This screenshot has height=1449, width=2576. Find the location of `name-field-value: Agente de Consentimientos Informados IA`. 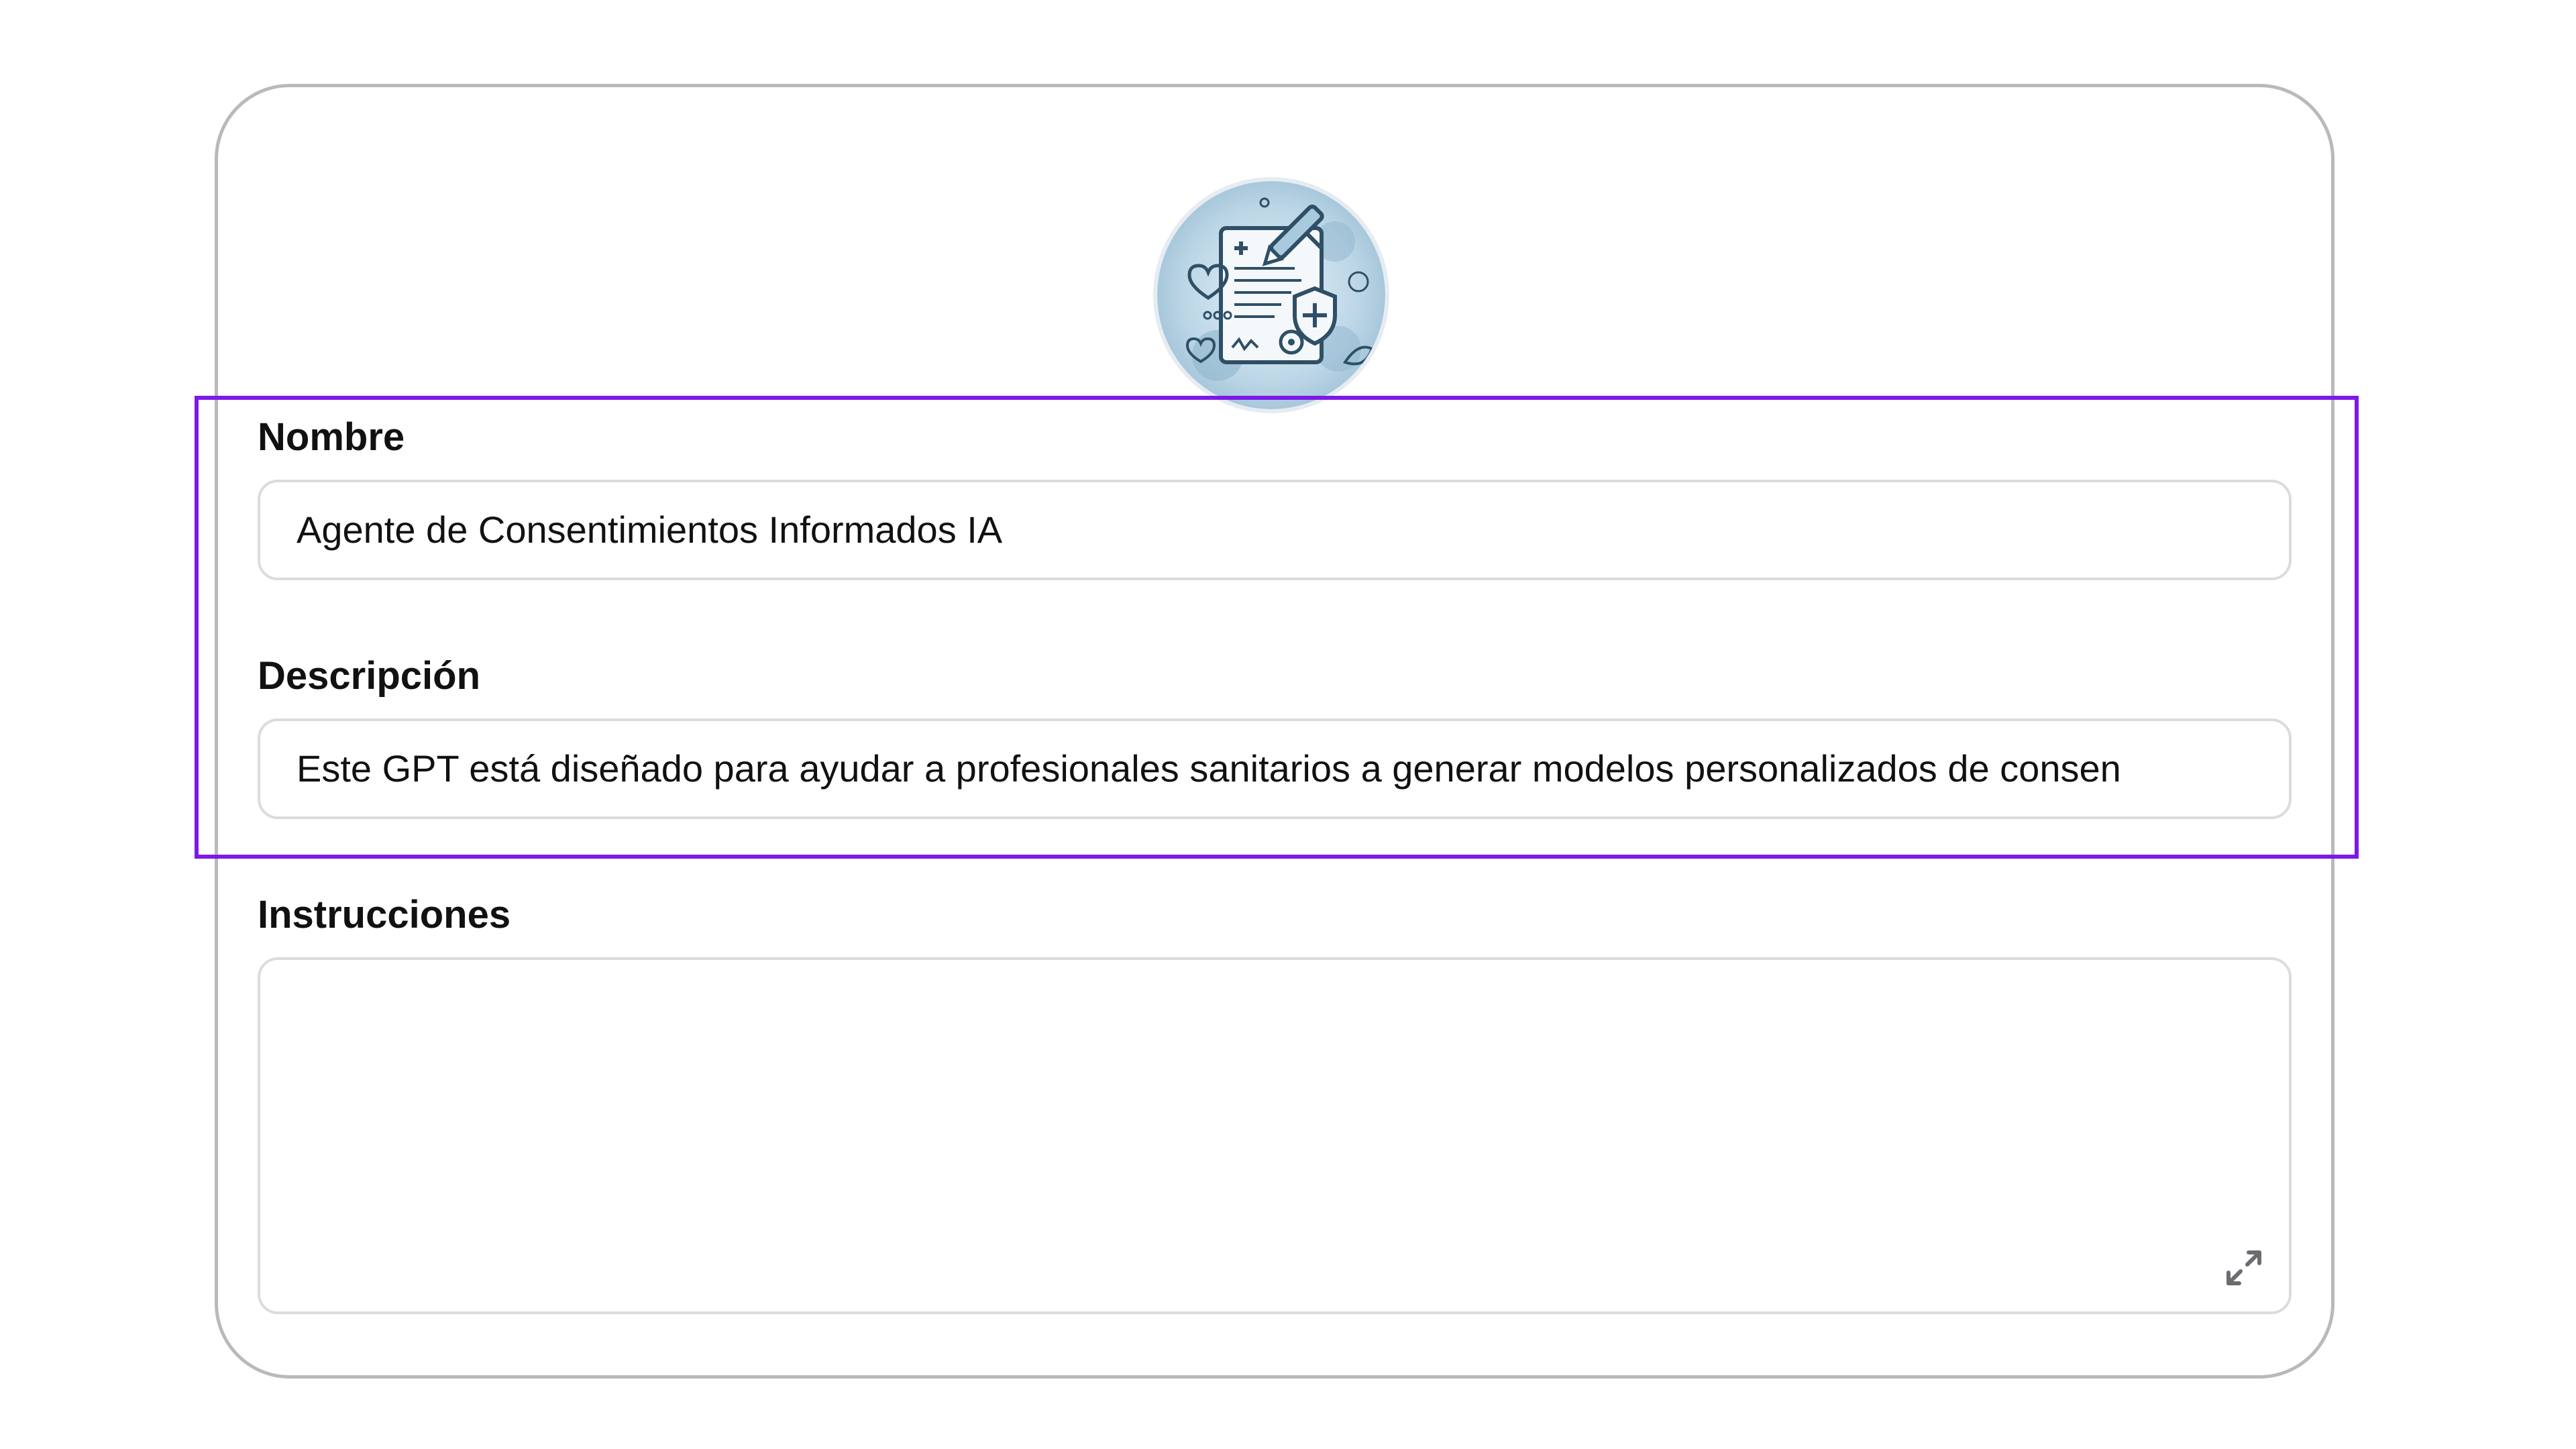

name-field-value: Agente de Consentimientos Informados IA is located at coordinates (650, 529).